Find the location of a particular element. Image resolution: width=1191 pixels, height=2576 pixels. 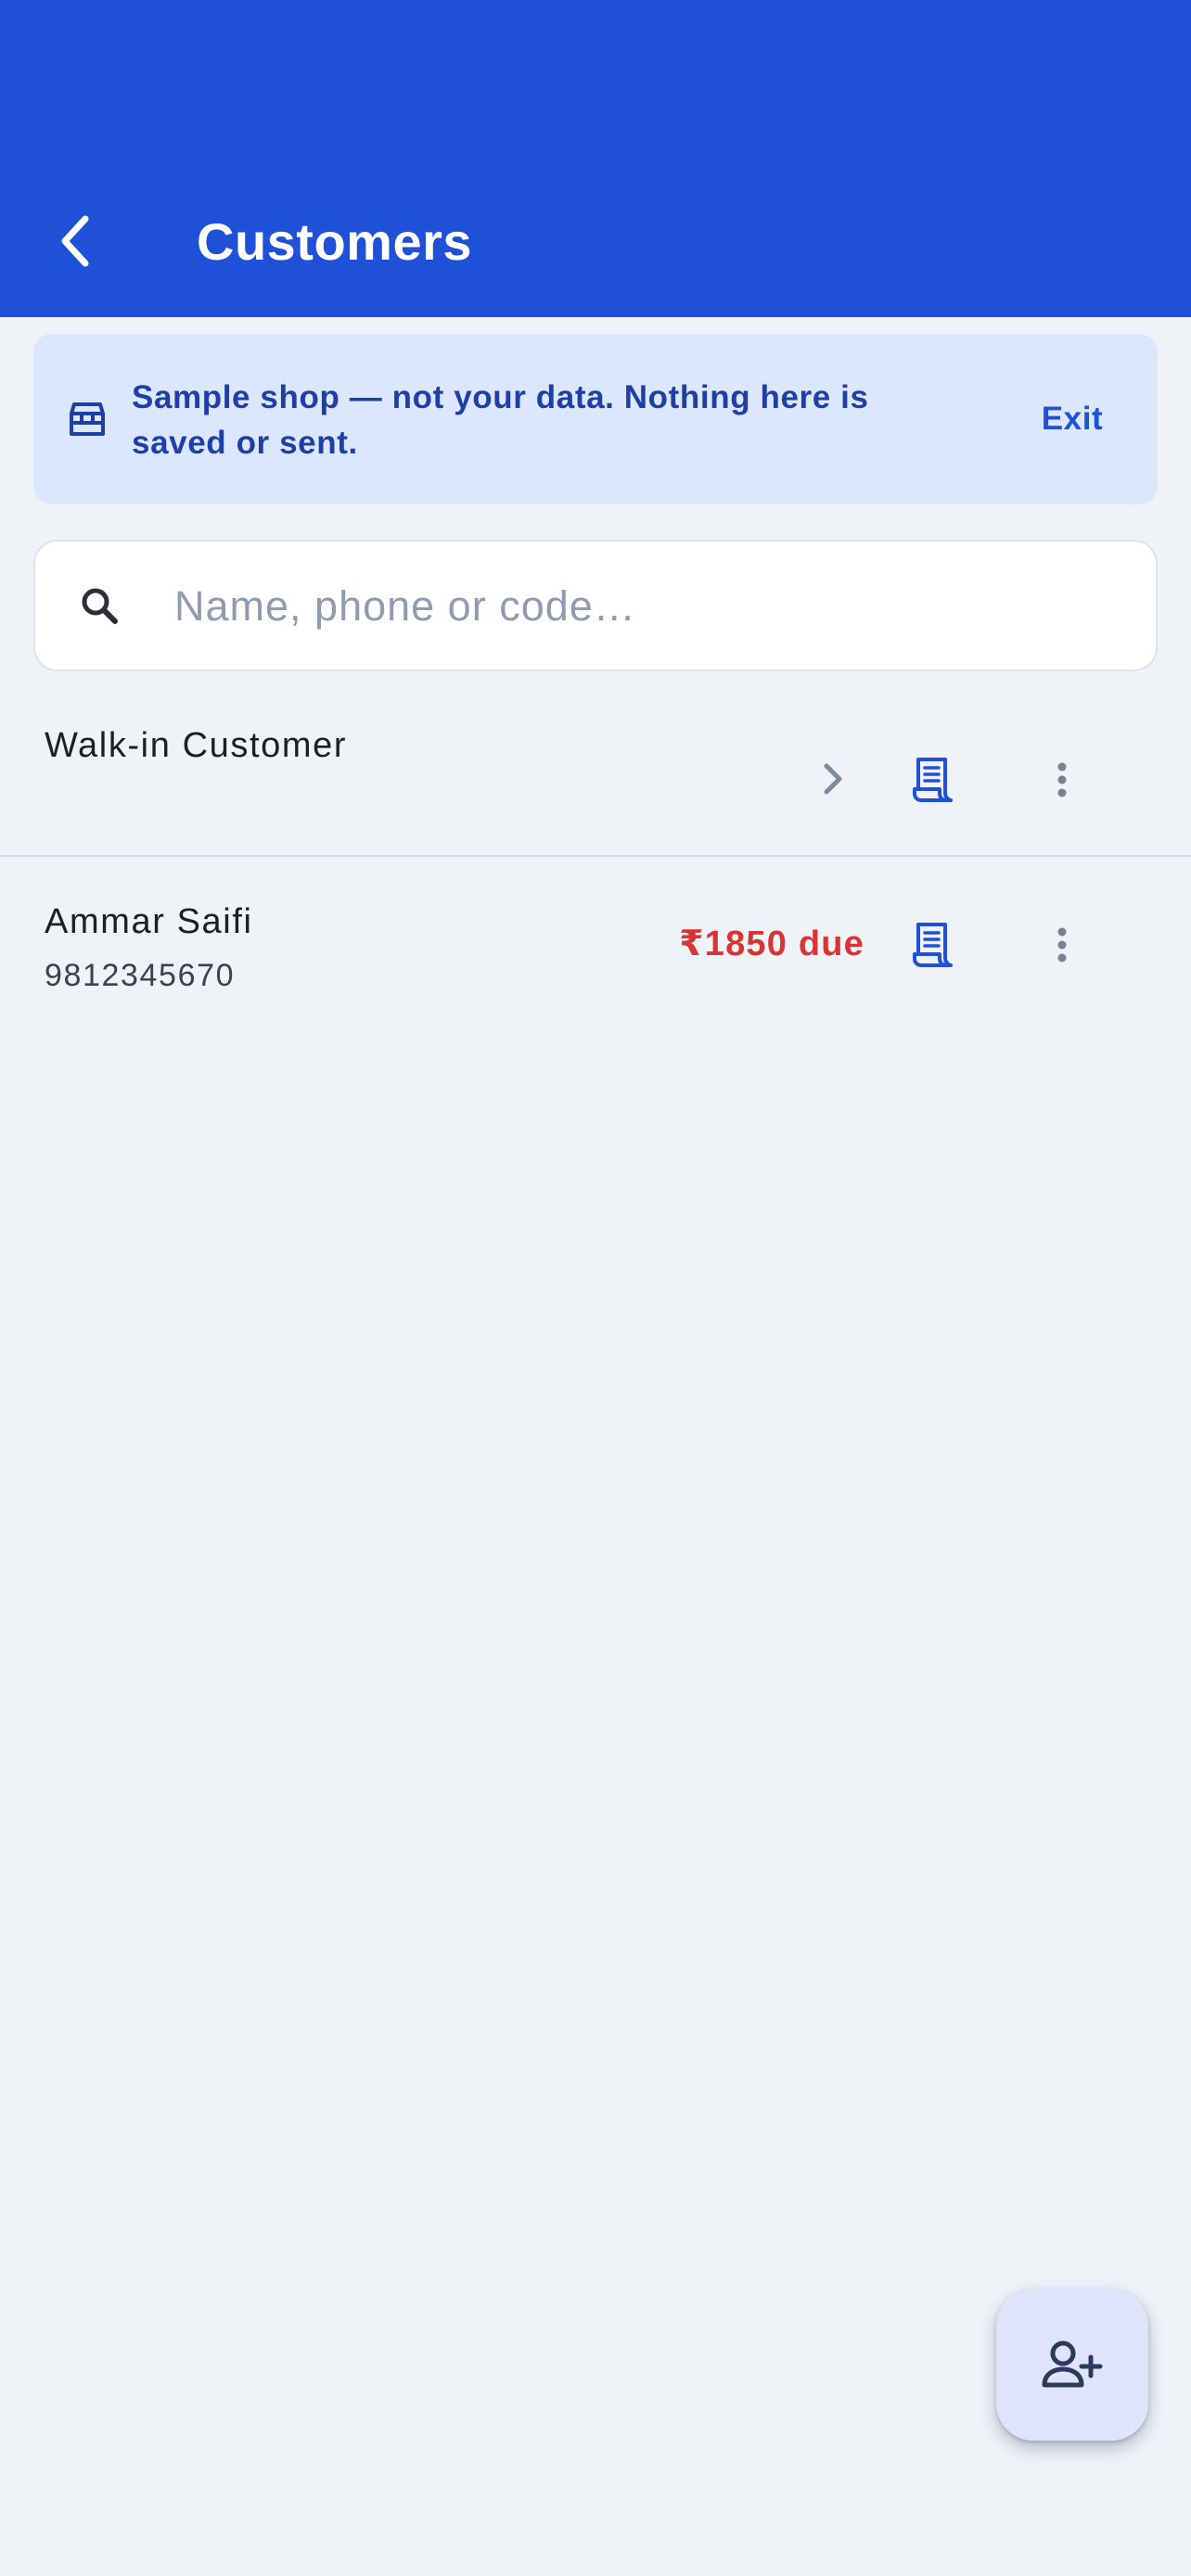

search-input is located at coordinates (647, 606).